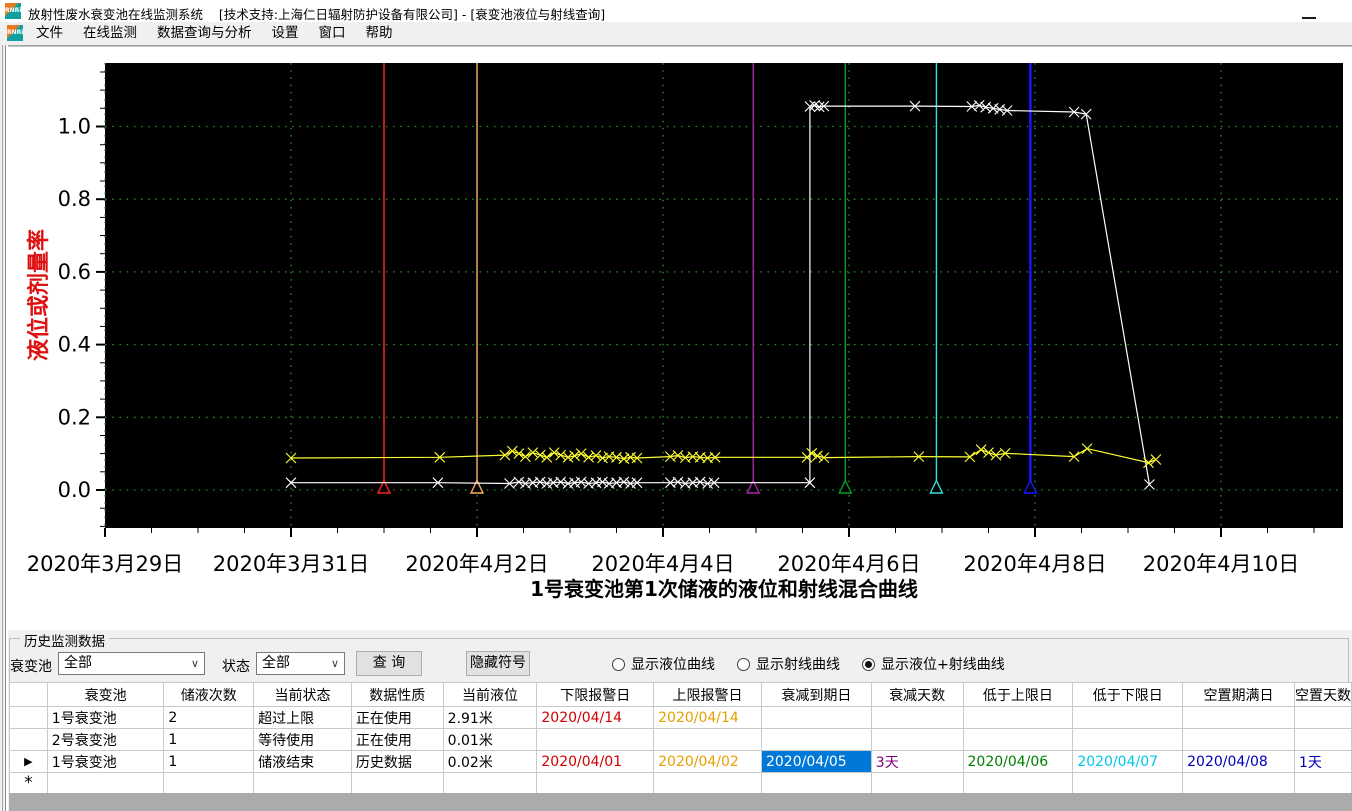  What do you see at coordinates (676, 33) in the screenshot?
I see `menu-bar: RNRi 文件 在线监测 数据查询与分析 设置 窗口 帮助` at bounding box center [676, 33].